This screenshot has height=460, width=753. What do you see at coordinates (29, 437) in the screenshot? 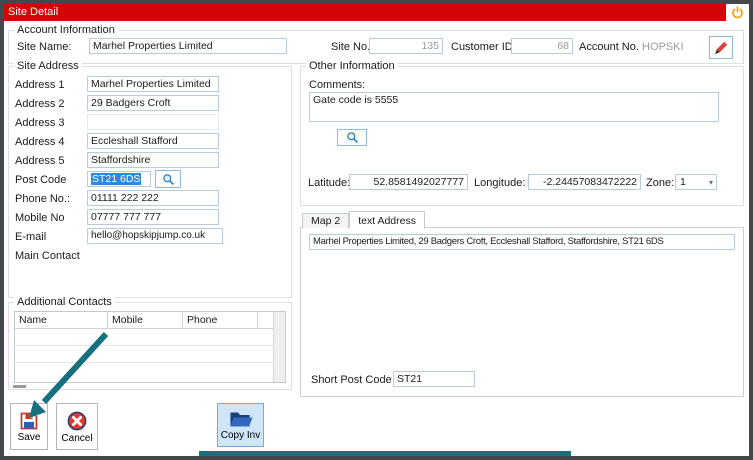
I see `save-label: Save` at bounding box center [29, 437].